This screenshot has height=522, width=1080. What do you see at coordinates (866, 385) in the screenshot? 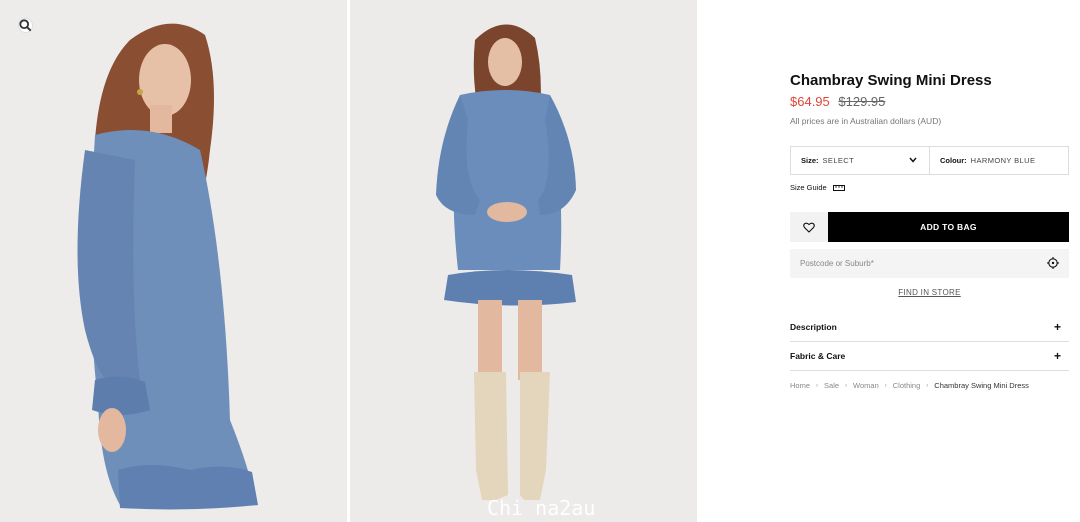
I see `breadcrumb-woman: Woman` at bounding box center [866, 385].